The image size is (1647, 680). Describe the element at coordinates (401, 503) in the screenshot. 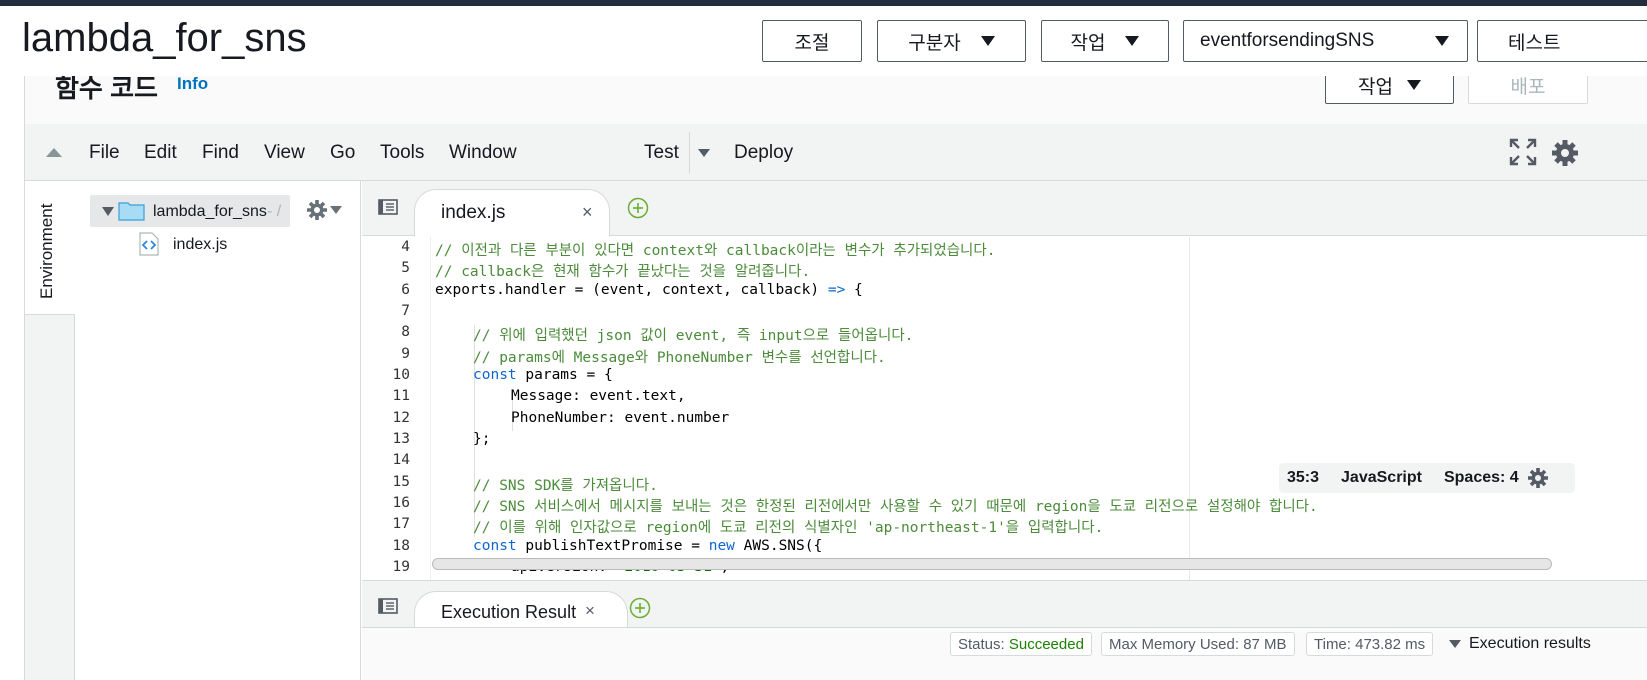

I see `line-number: 16` at that location.